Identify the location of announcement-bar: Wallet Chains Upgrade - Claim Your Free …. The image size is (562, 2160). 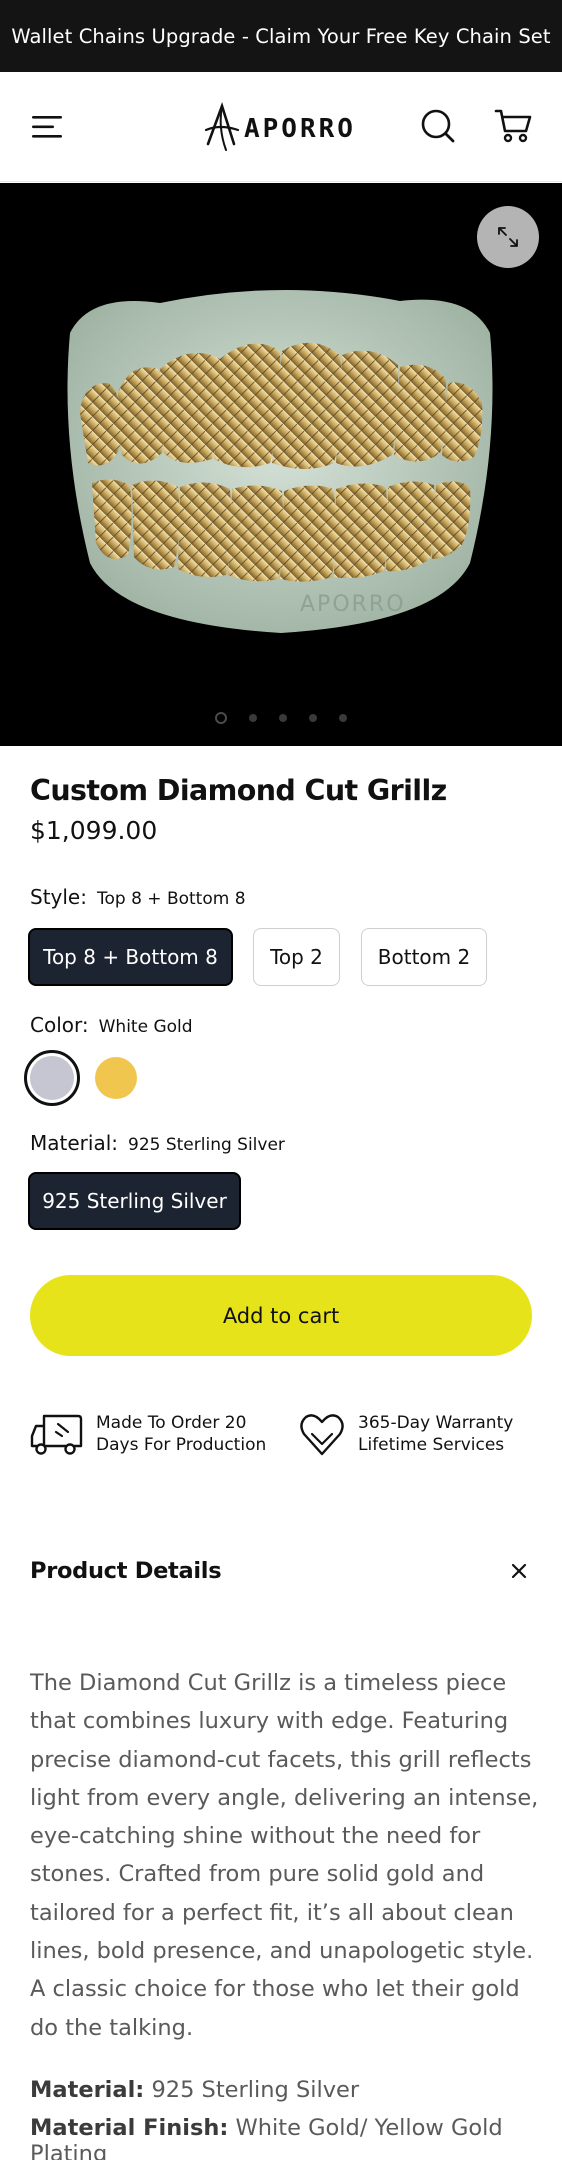
(281, 36).